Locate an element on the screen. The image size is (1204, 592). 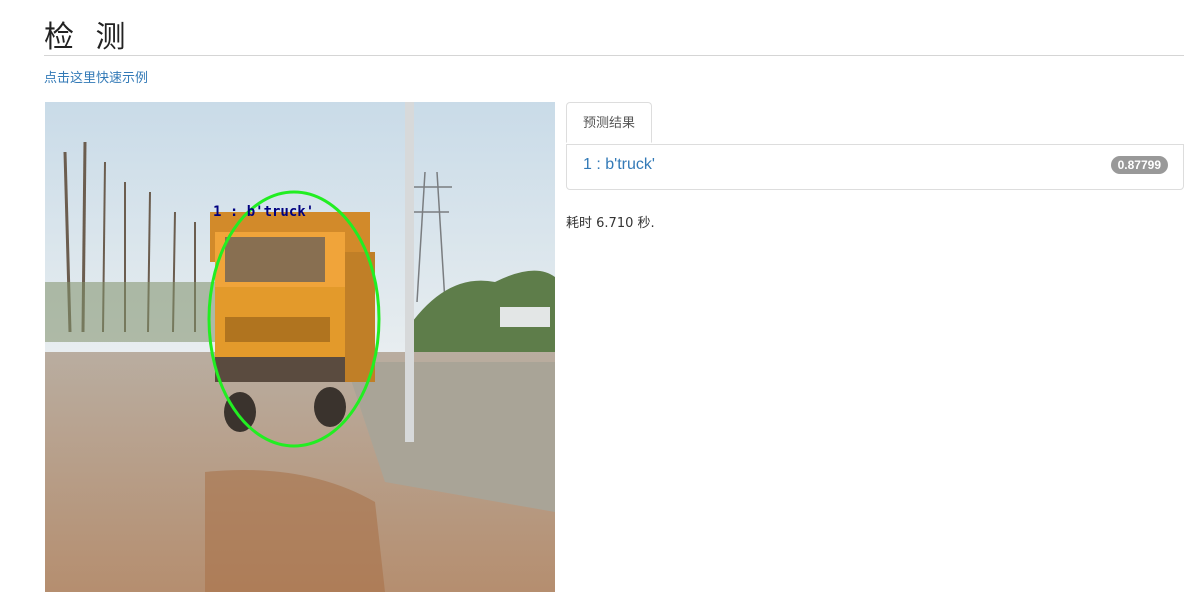
title-divider is located at coordinates (614, 55).